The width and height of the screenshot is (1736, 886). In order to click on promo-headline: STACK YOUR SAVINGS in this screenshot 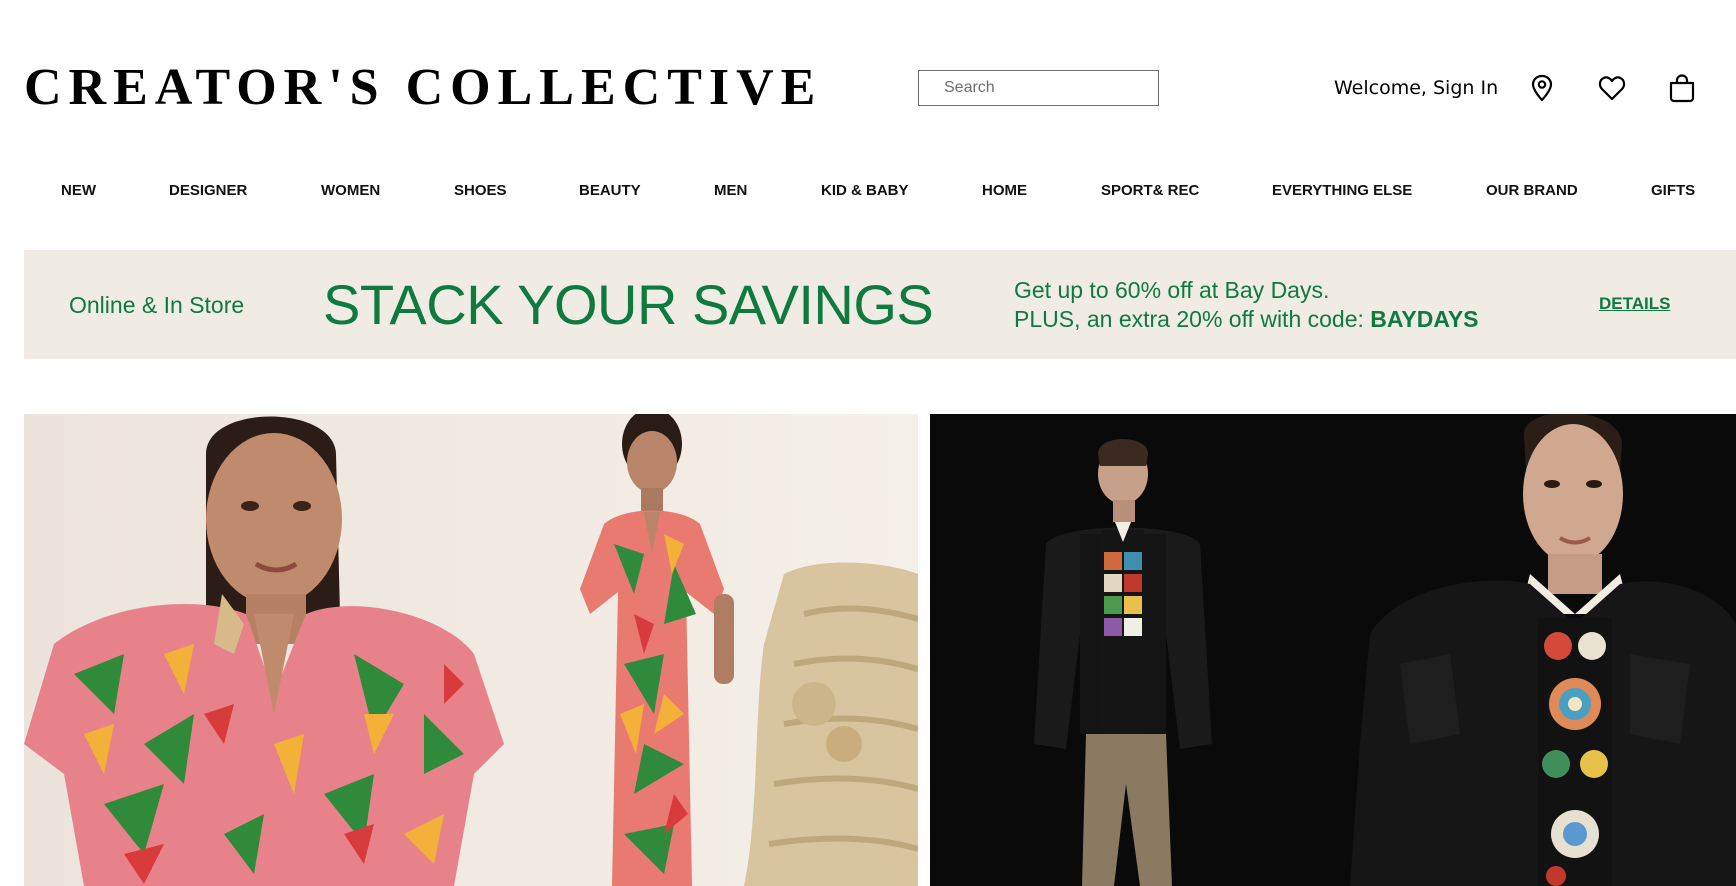, I will do `click(628, 304)`.